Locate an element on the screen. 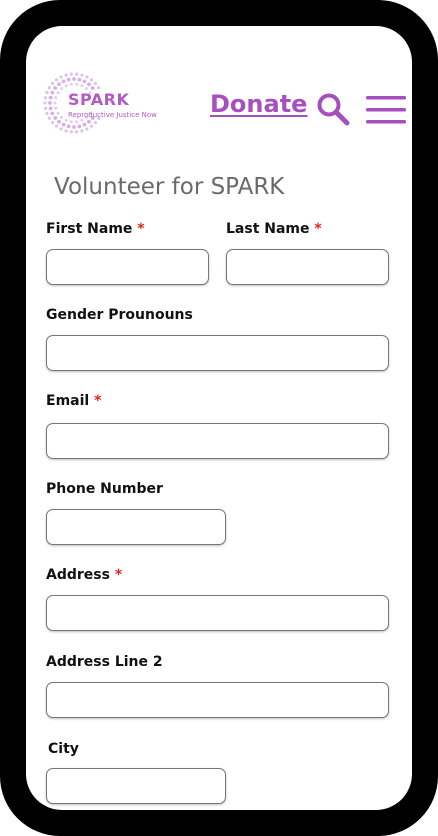  last-name-label-text: Last Name is located at coordinates (268, 229).